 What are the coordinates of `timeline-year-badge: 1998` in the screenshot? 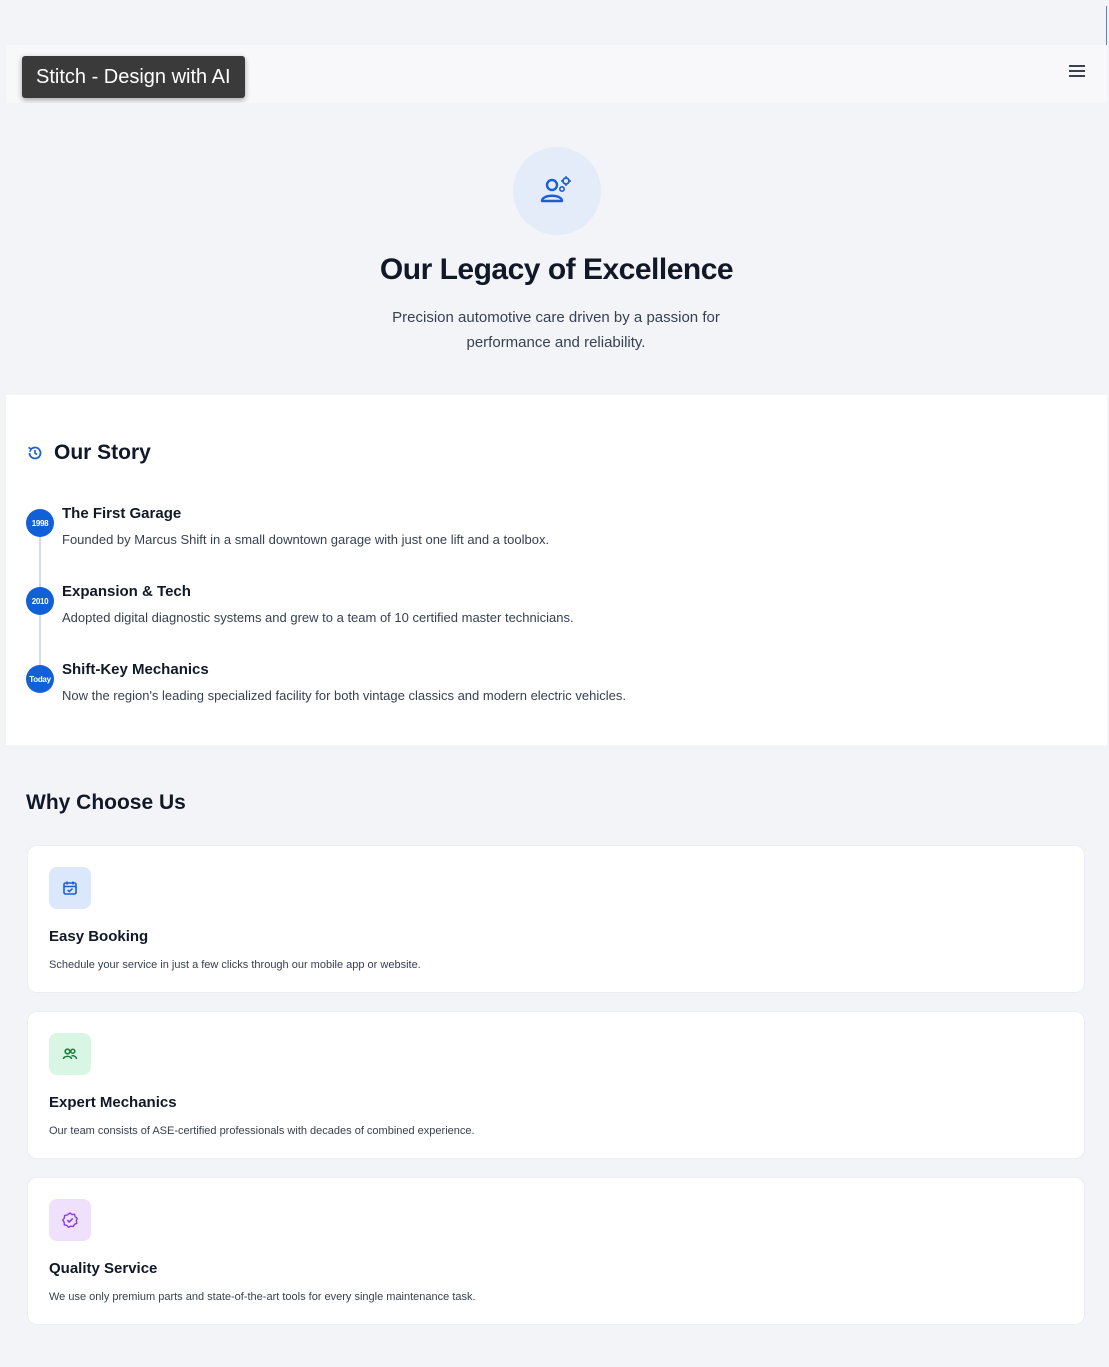 It's located at (40, 523).